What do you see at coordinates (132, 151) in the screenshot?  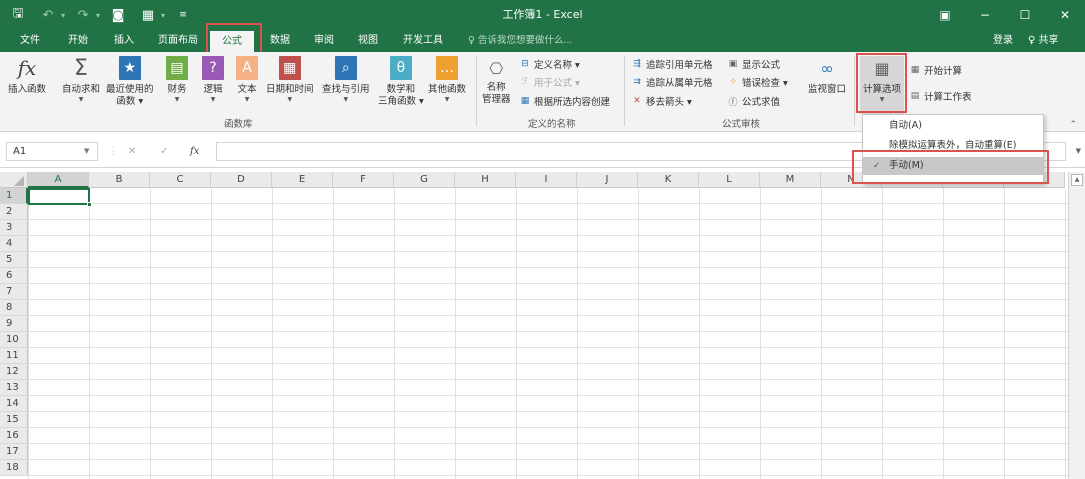 I see `cancel-icon: ✕` at bounding box center [132, 151].